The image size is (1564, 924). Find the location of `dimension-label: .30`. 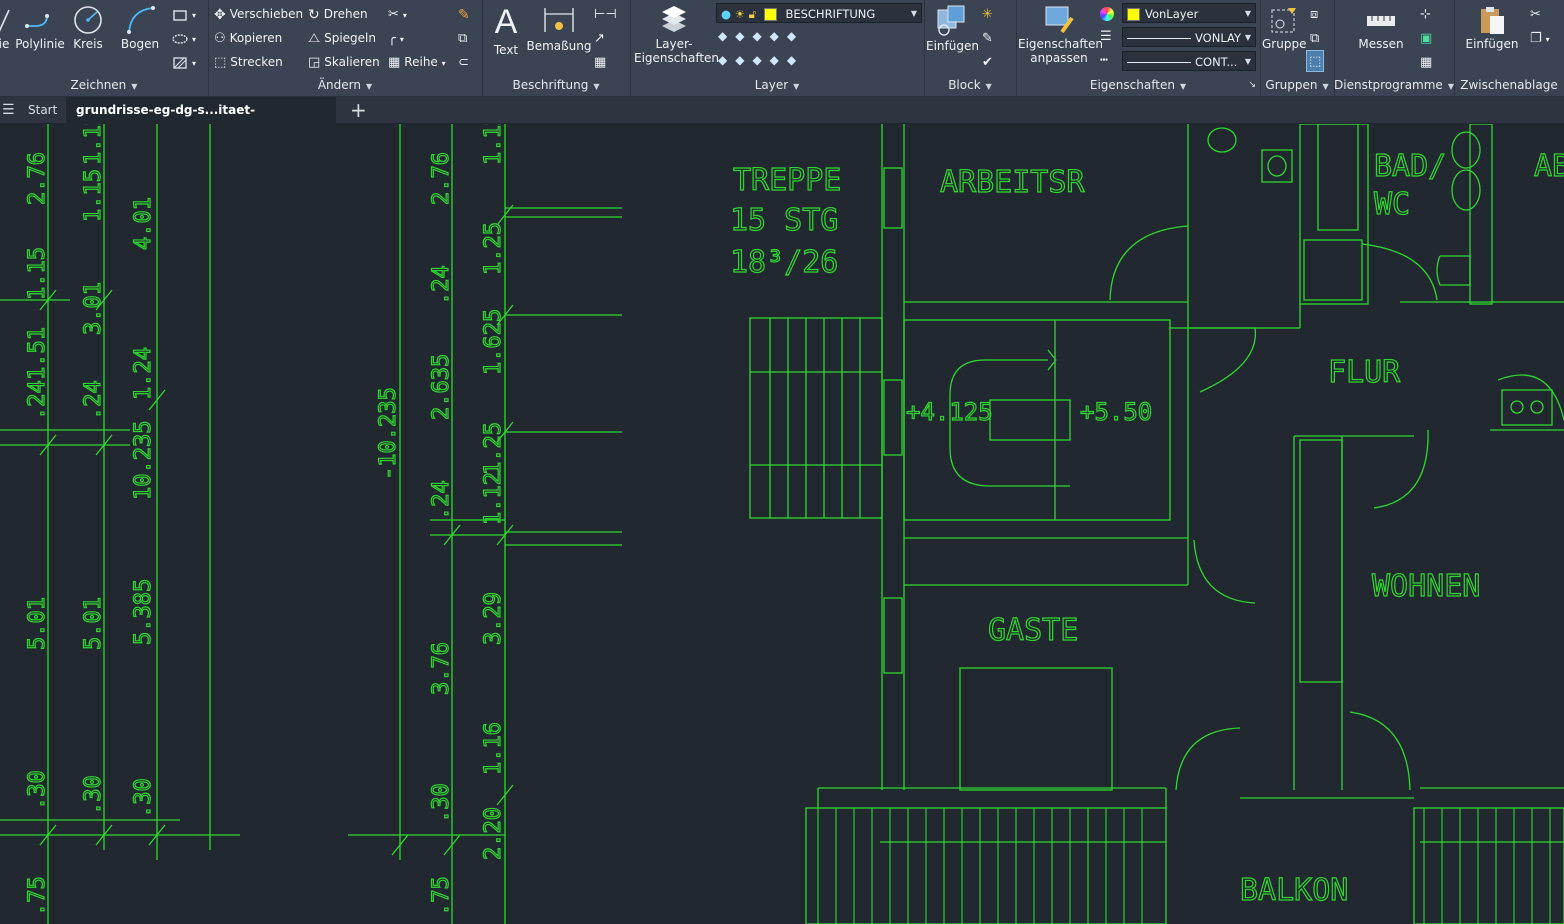

dimension-label: .30 is located at coordinates (143, 798).